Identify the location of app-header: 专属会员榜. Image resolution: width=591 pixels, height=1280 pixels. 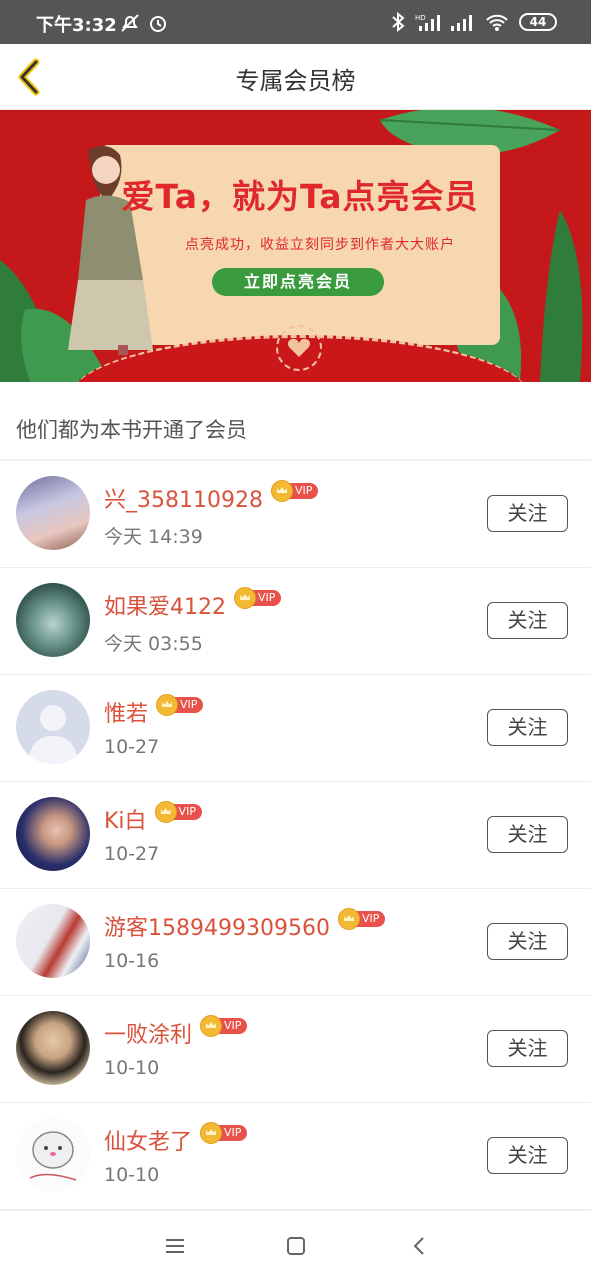
(295, 77).